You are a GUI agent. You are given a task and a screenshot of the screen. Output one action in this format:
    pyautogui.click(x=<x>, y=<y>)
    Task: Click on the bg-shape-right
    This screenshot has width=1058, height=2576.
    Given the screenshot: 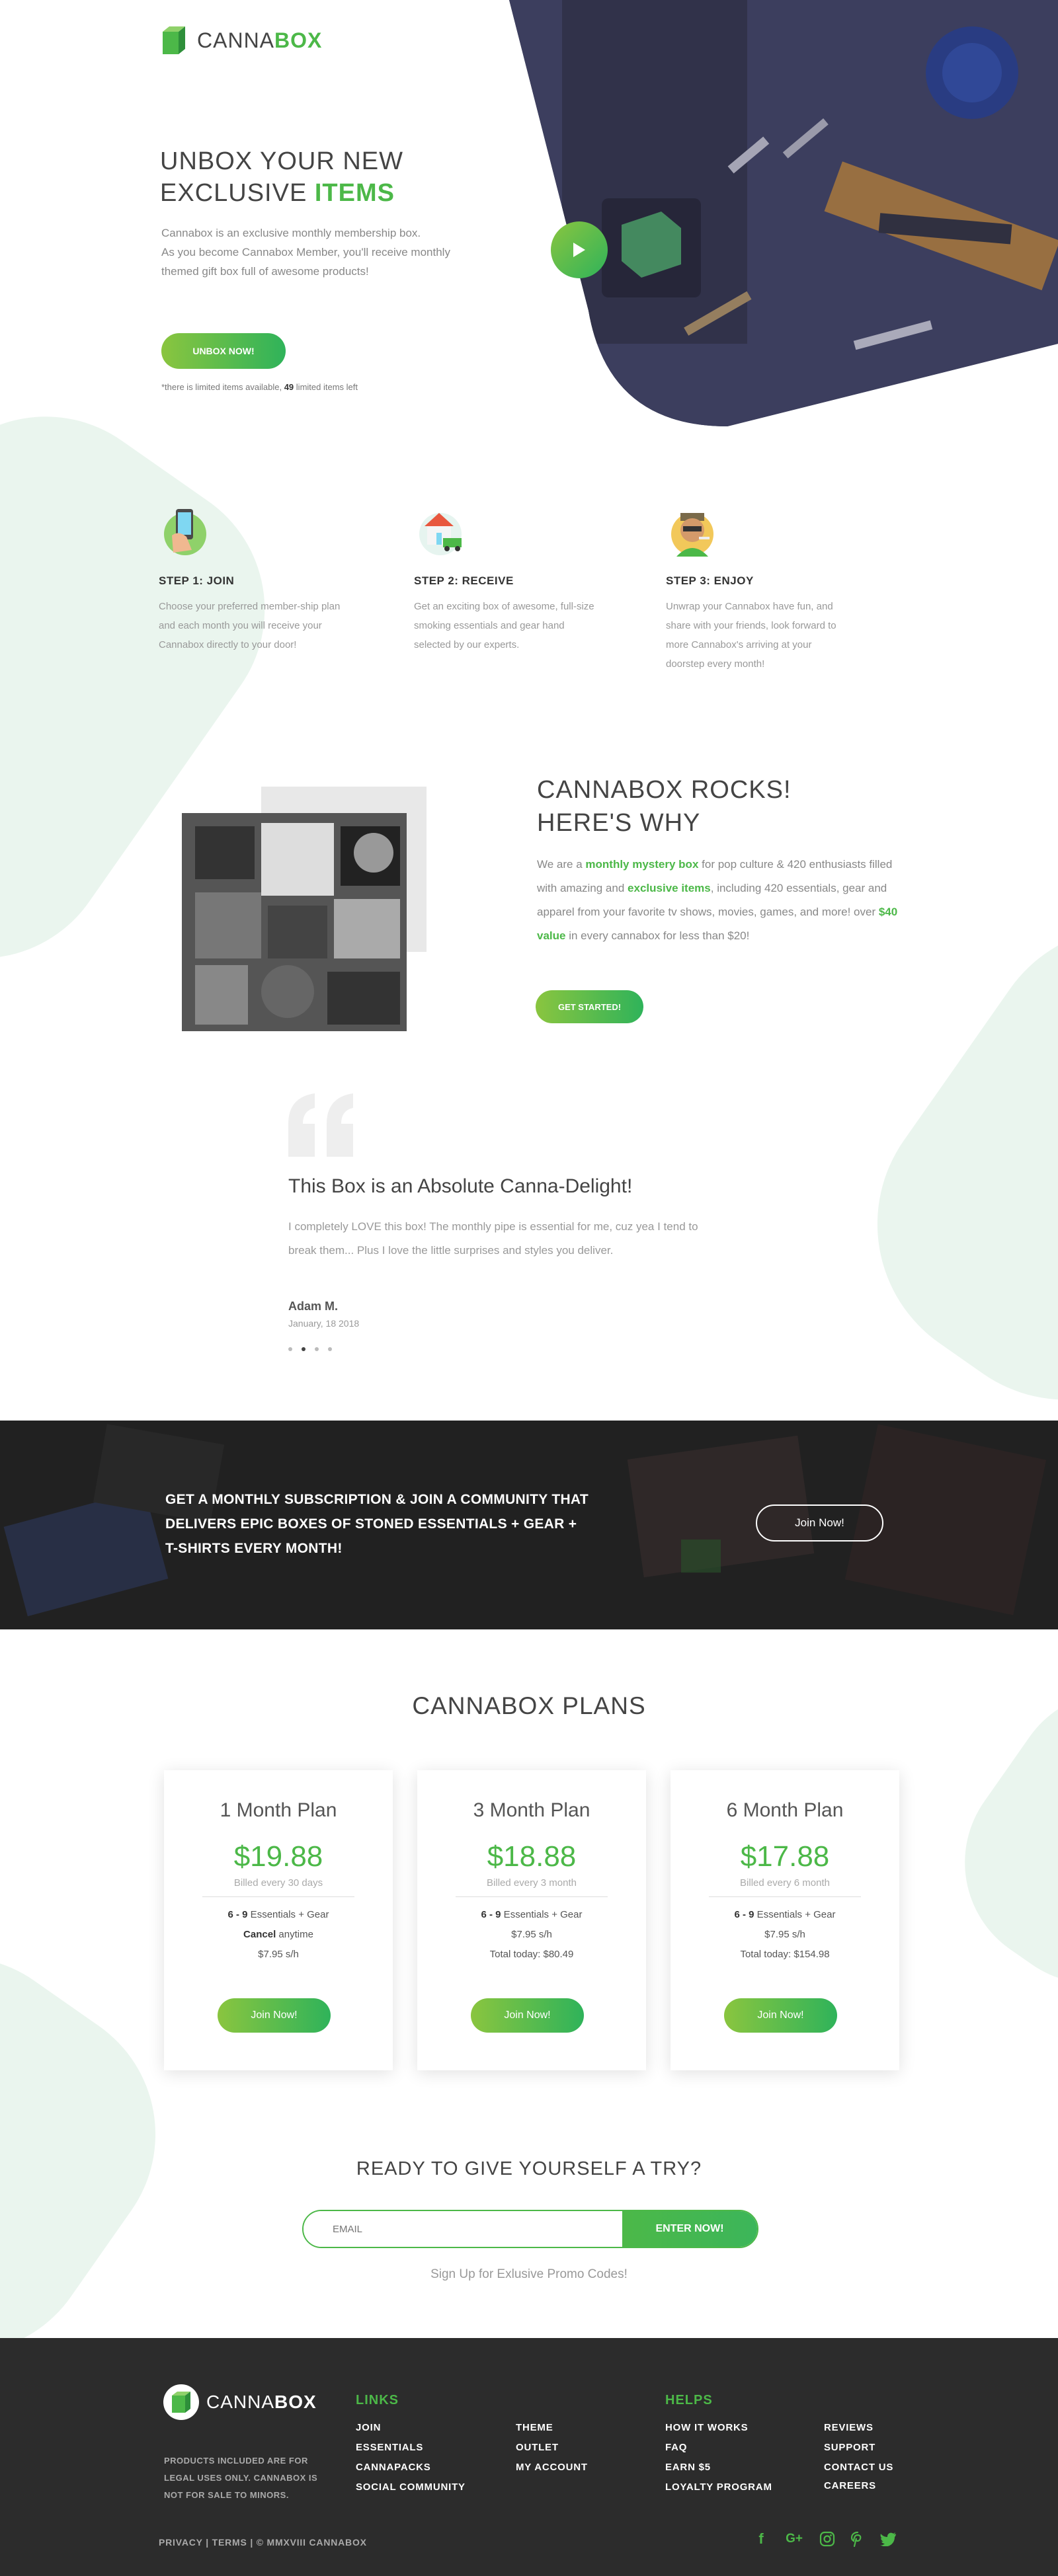 What is the action you would take?
    pyautogui.click(x=939, y=1163)
    